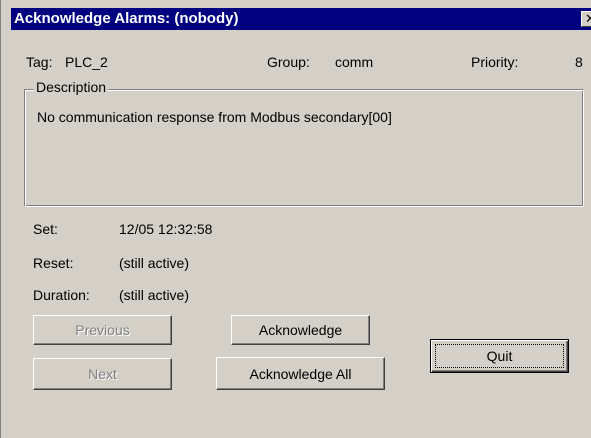 The image size is (591, 438). Describe the element at coordinates (71, 87) in the screenshot. I see `description-legend: Description` at that location.